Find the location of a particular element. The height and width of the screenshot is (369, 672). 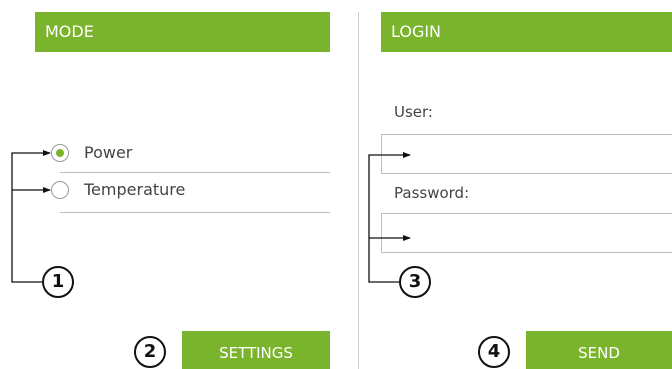

password-label: Password: is located at coordinates (432, 193).